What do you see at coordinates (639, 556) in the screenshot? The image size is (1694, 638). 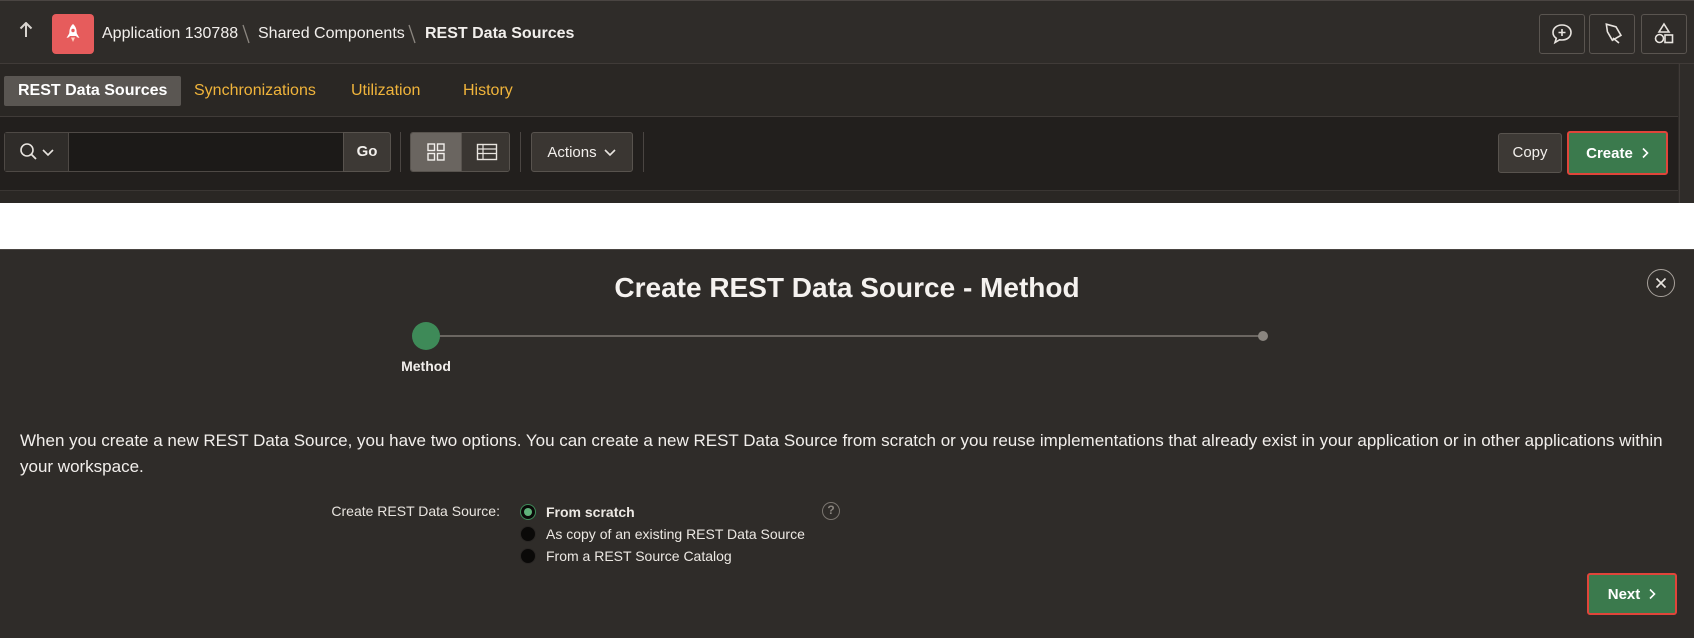 I see `radio-label: From a REST Source Catalog` at bounding box center [639, 556].